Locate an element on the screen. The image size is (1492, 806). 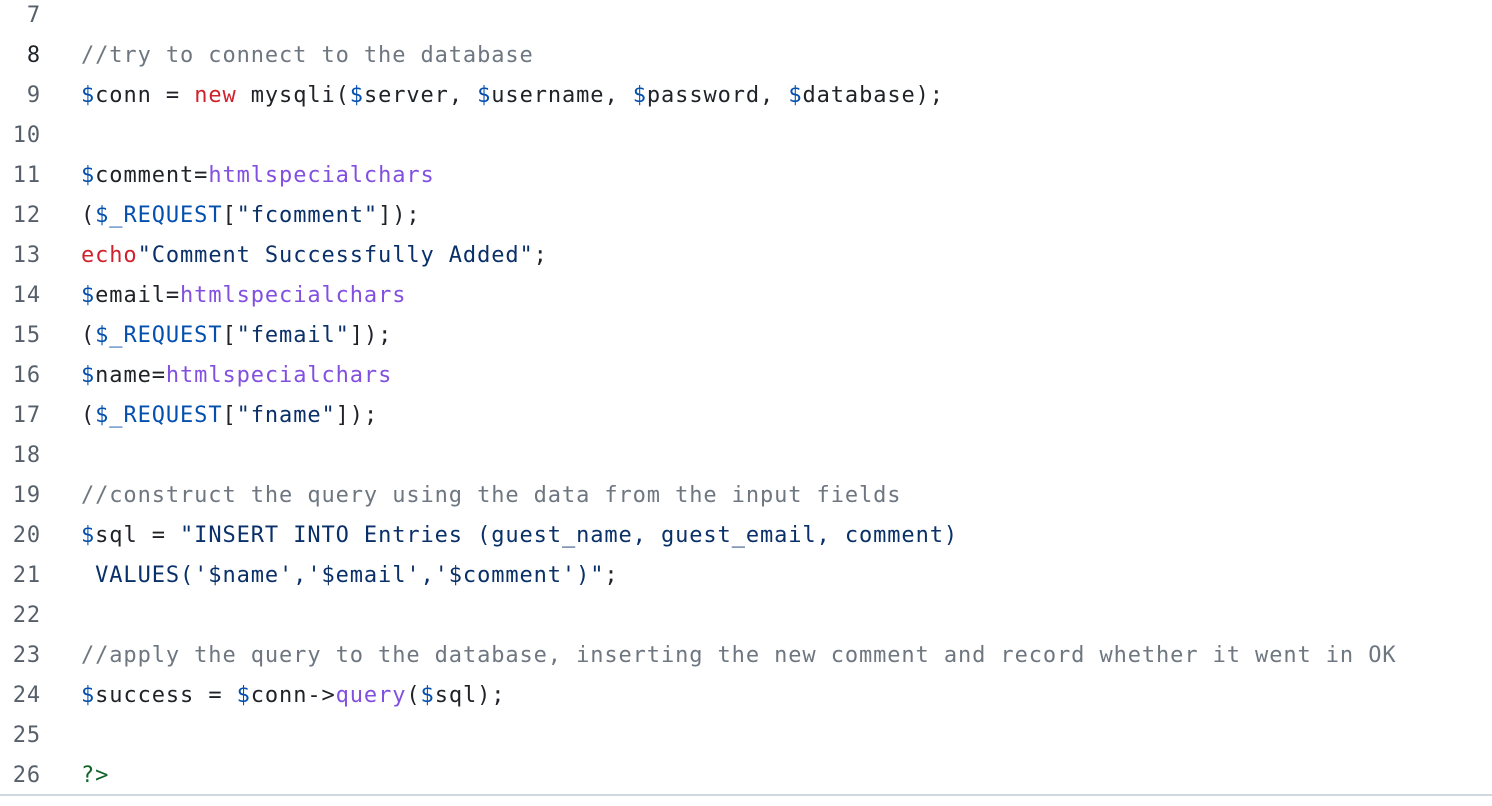
code-token: new is located at coordinates (215, 95).